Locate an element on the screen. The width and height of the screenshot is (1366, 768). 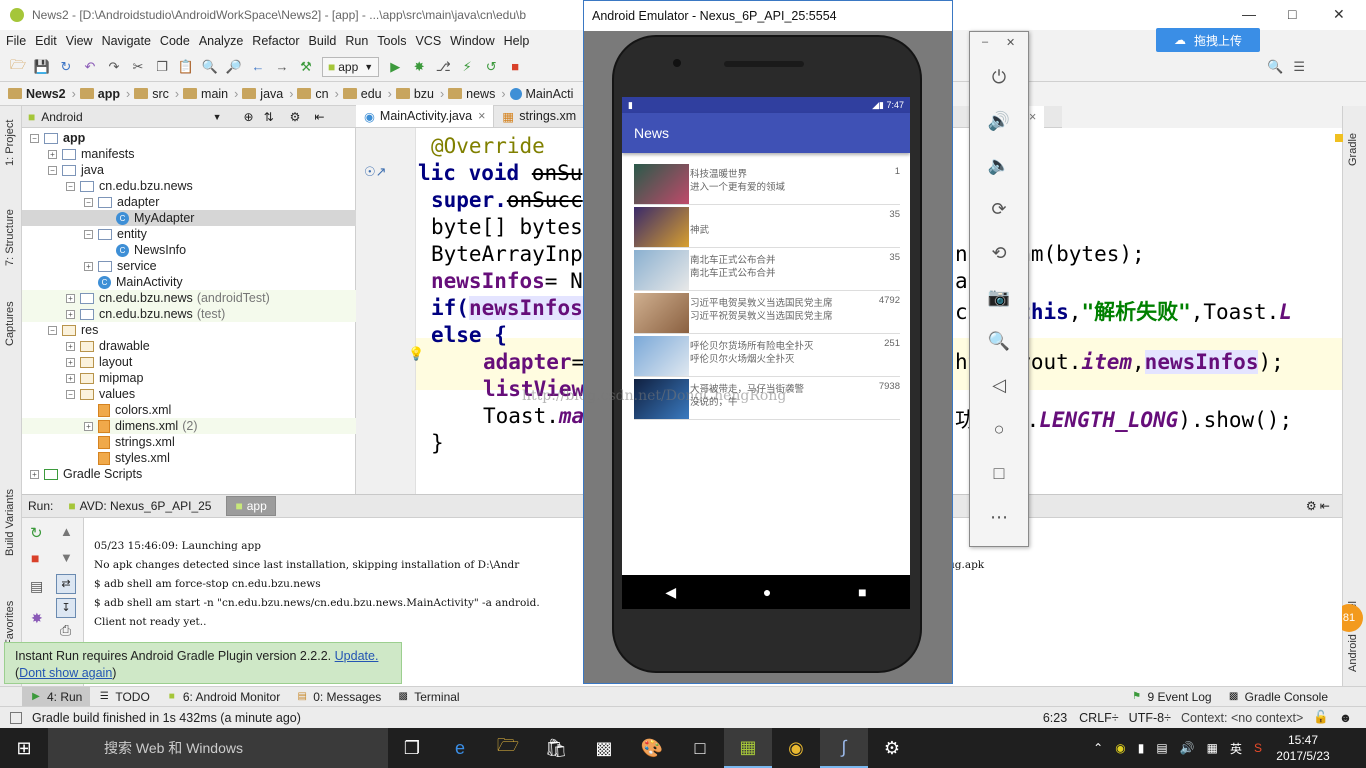
menu-edit: Edit is located at coordinates (46, 41).